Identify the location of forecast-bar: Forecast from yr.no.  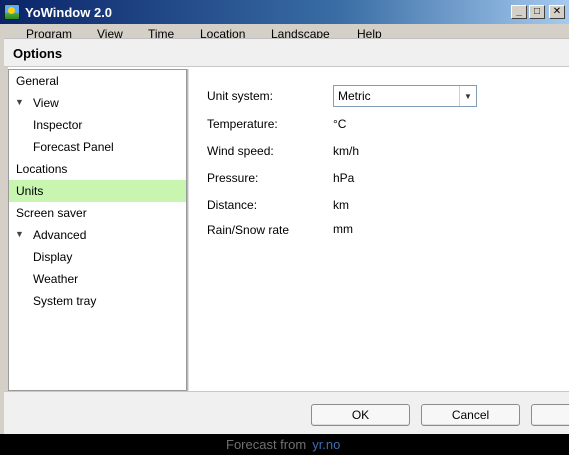
(284, 444).